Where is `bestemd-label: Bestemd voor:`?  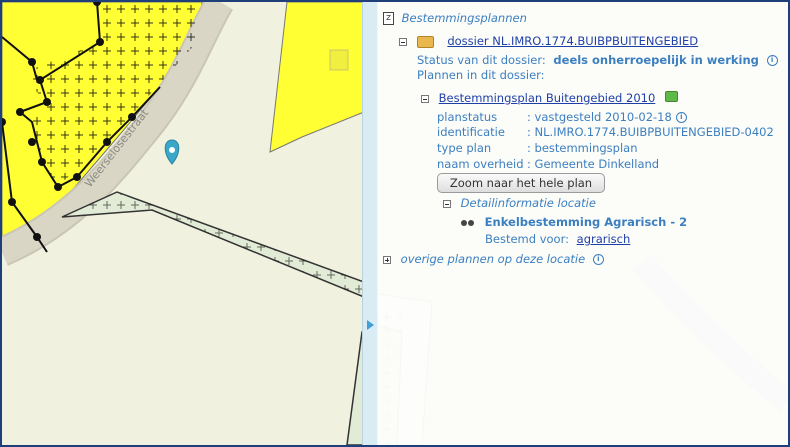
bestemd-label: Bestemd voor: is located at coordinates (527, 239).